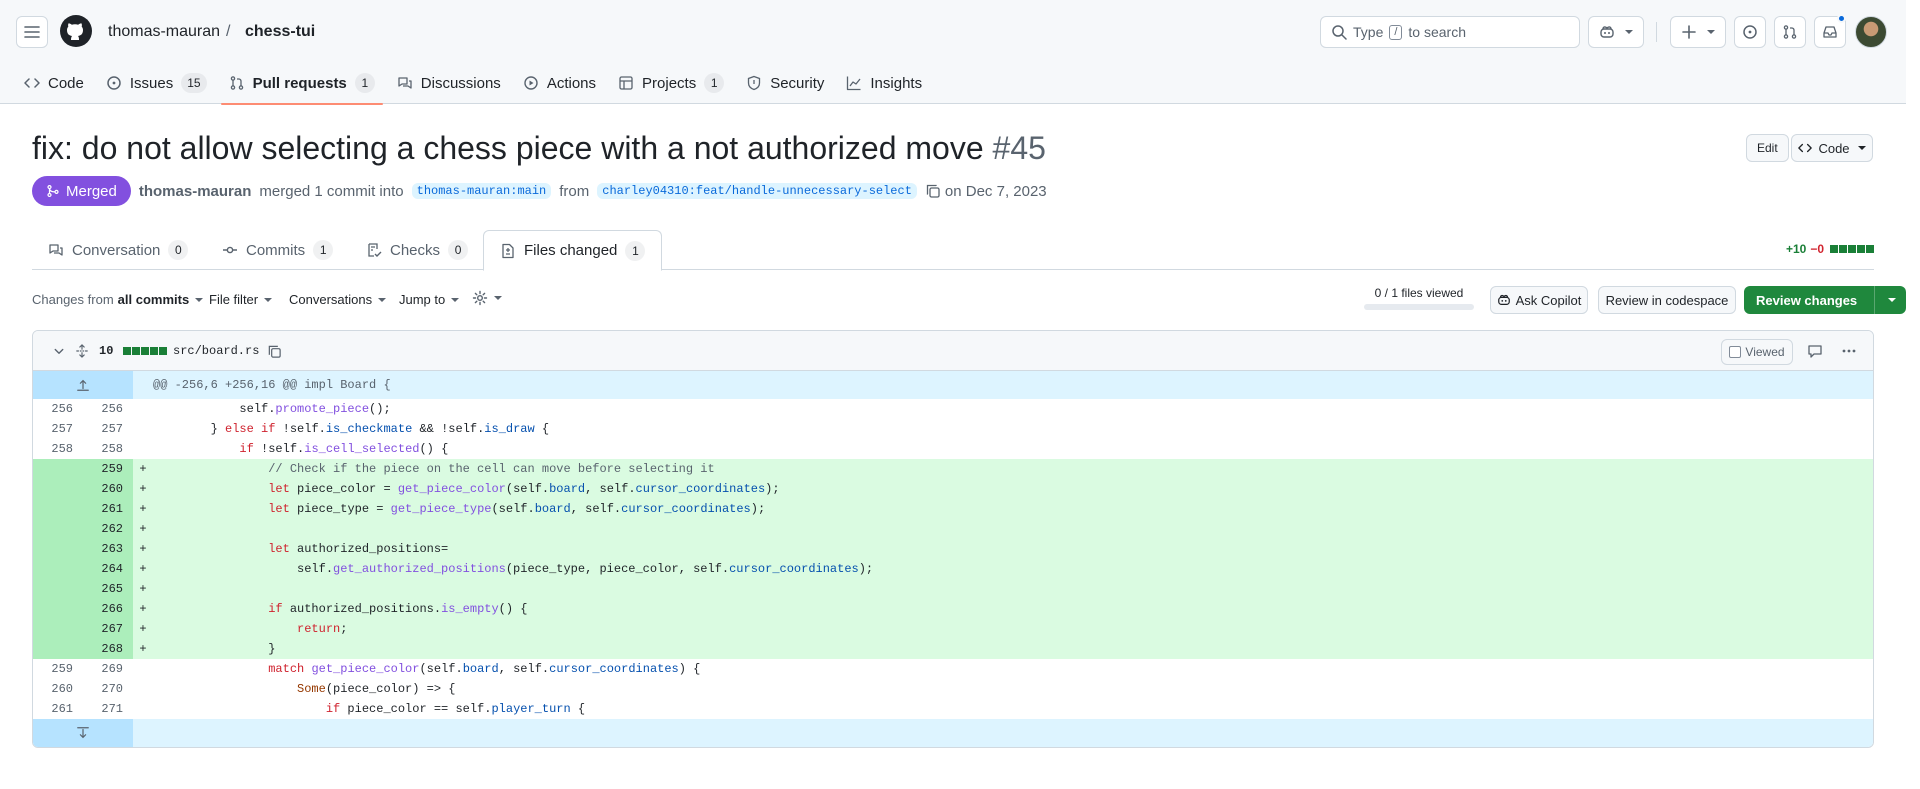  What do you see at coordinates (164, 32) in the screenshot?
I see `repo-owner-link: thomas-mauran` at bounding box center [164, 32].